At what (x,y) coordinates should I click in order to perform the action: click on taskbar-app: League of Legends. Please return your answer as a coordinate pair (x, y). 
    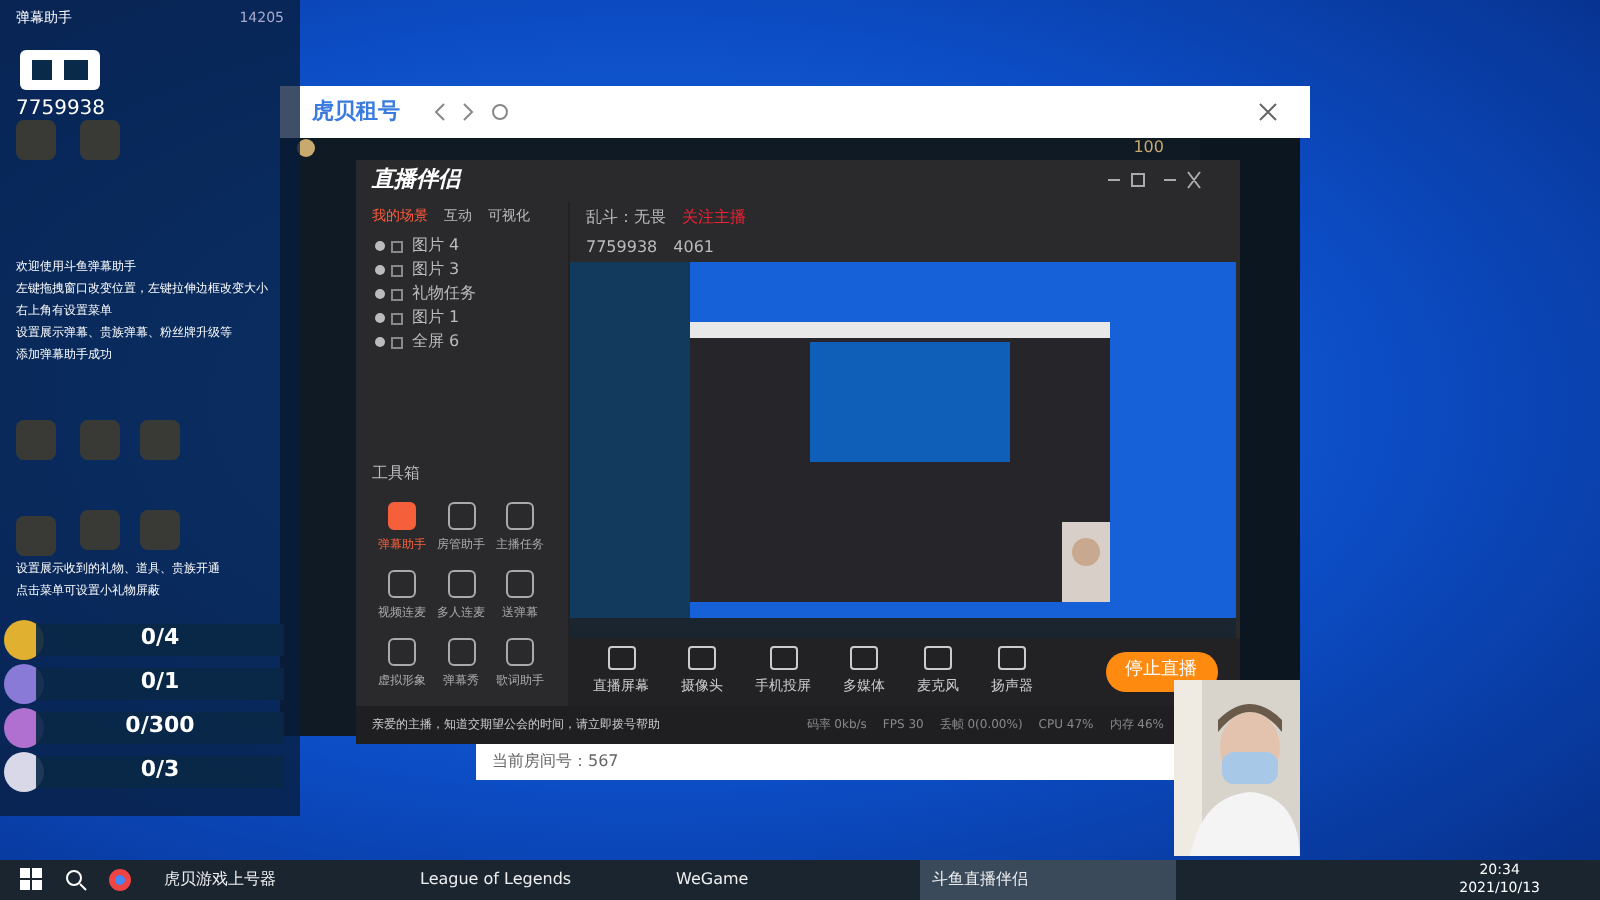
    Looking at the image, I should click on (536, 880).